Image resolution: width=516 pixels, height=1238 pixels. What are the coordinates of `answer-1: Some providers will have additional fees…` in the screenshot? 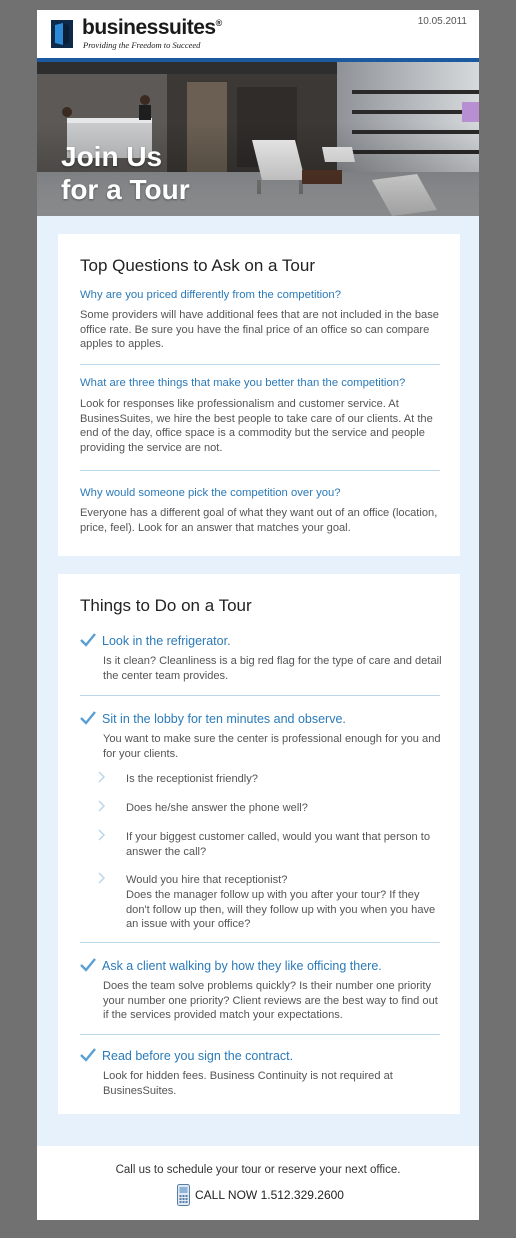 It's located at (259, 329).